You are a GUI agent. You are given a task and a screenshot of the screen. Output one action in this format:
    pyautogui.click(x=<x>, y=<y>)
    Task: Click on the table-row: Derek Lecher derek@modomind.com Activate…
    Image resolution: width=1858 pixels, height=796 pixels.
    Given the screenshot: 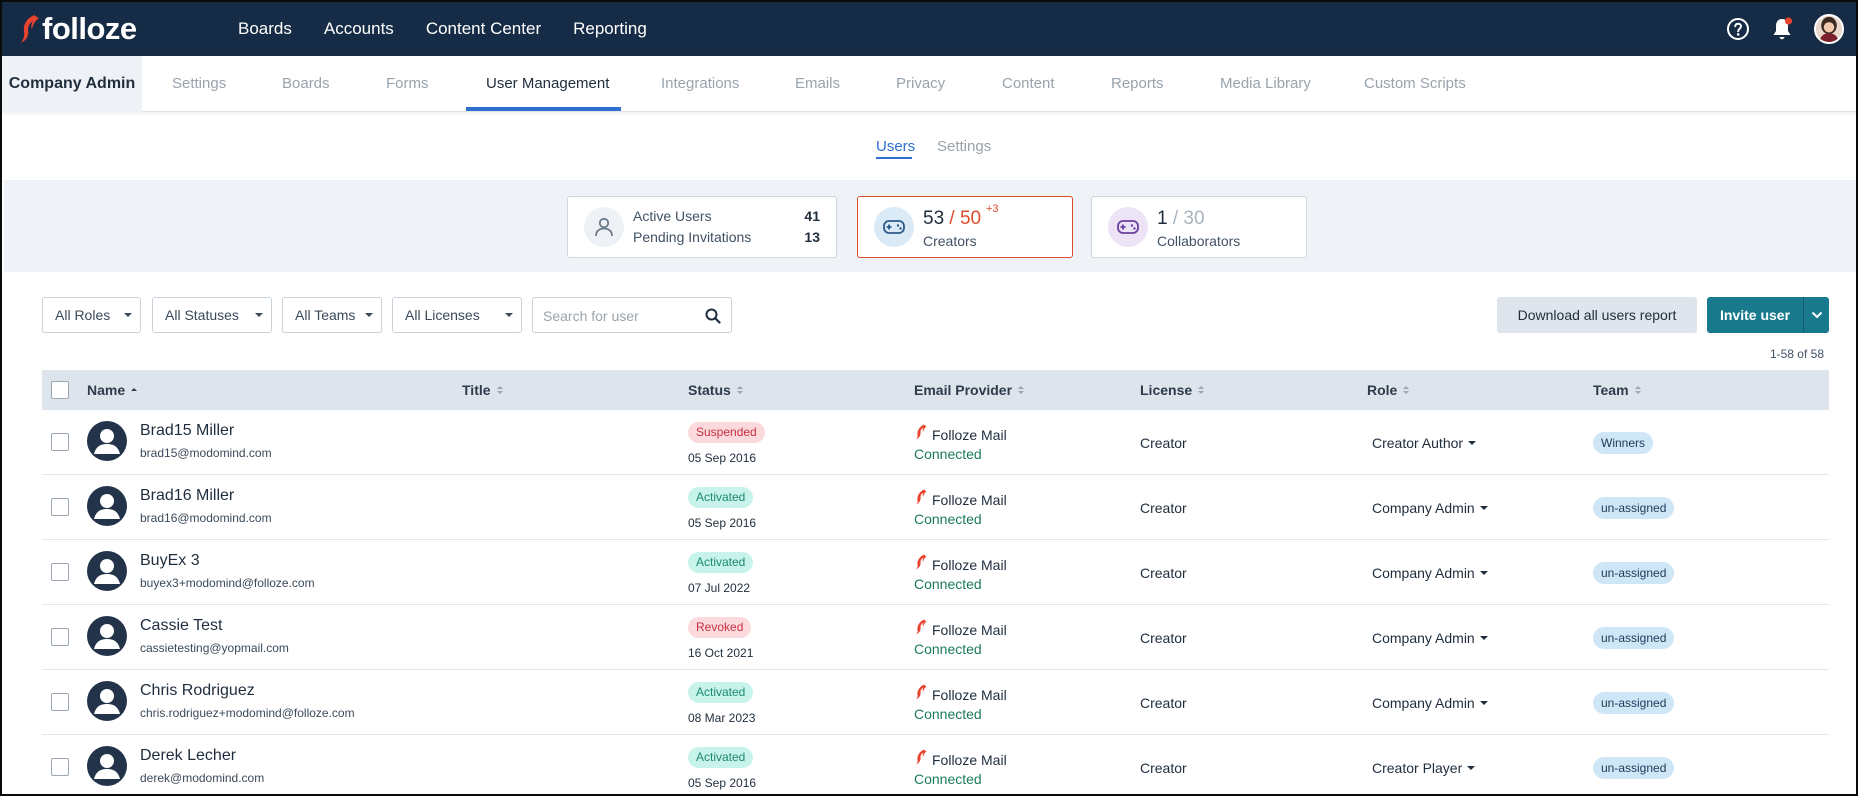 What is the action you would take?
    pyautogui.click(x=935, y=764)
    